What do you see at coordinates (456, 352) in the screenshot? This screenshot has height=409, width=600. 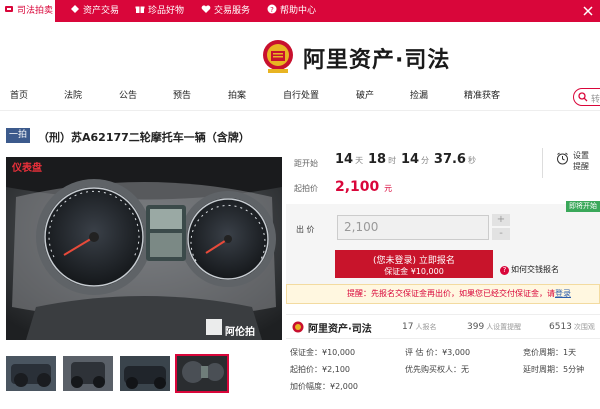 I see `appraisal-value: ¥3,000` at bounding box center [456, 352].